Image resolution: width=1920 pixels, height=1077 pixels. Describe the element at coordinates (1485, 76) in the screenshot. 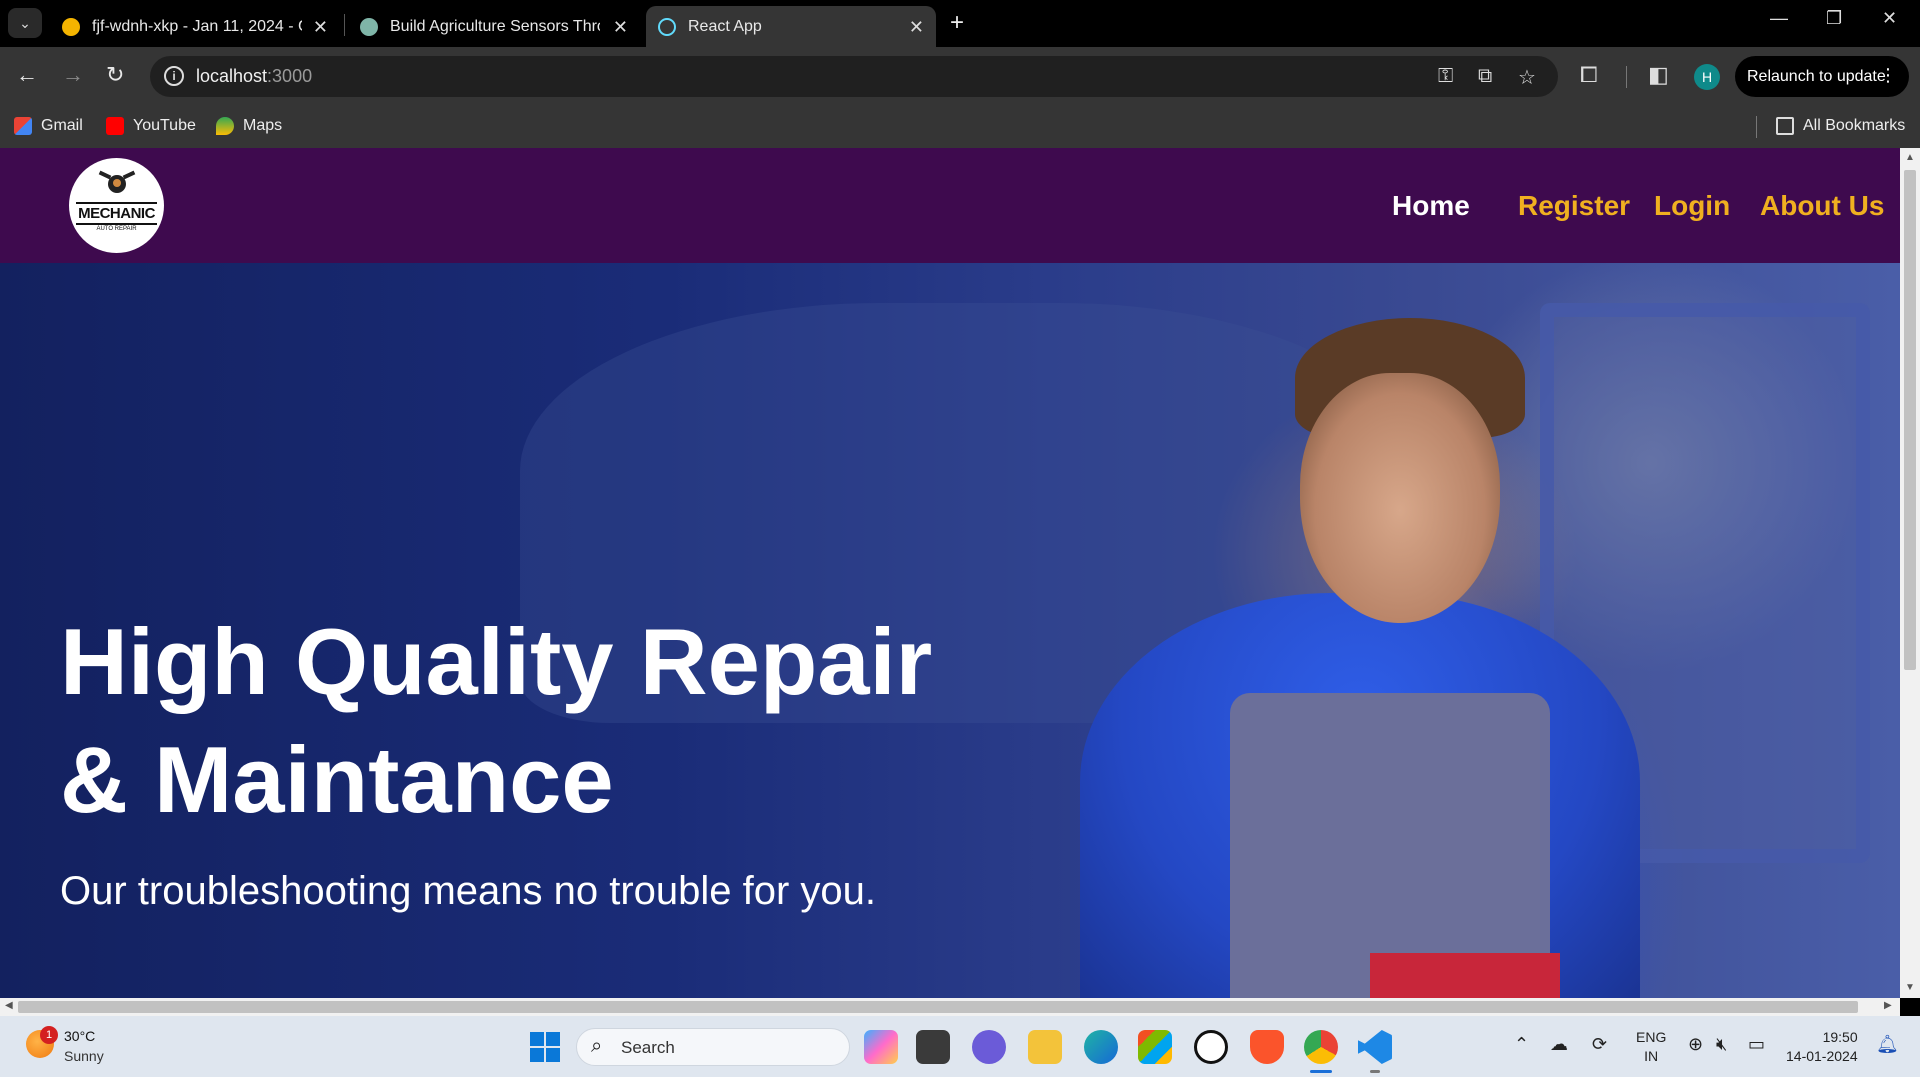

I see `install-app-icon: ⧉` at that location.